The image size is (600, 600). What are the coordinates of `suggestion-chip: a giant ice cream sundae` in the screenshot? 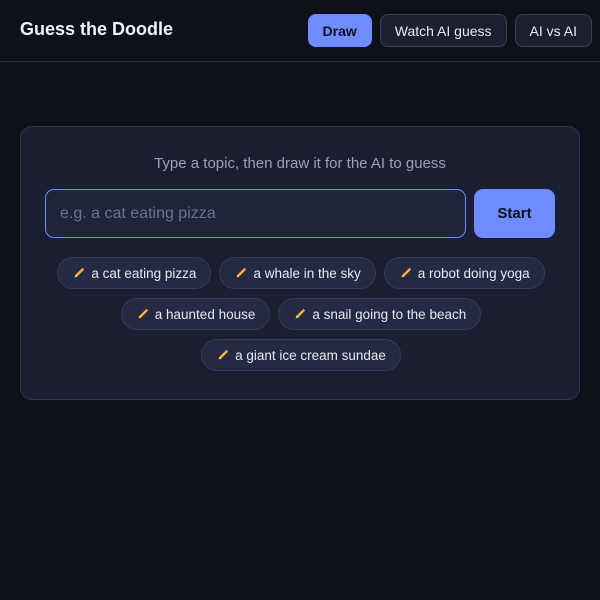 It's located at (301, 355).